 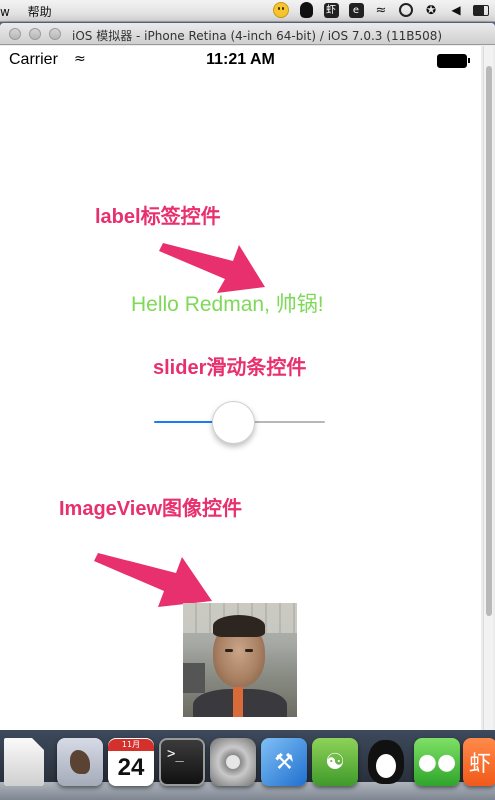 I want to click on system-preferences-icon, so click(x=233, y=762).